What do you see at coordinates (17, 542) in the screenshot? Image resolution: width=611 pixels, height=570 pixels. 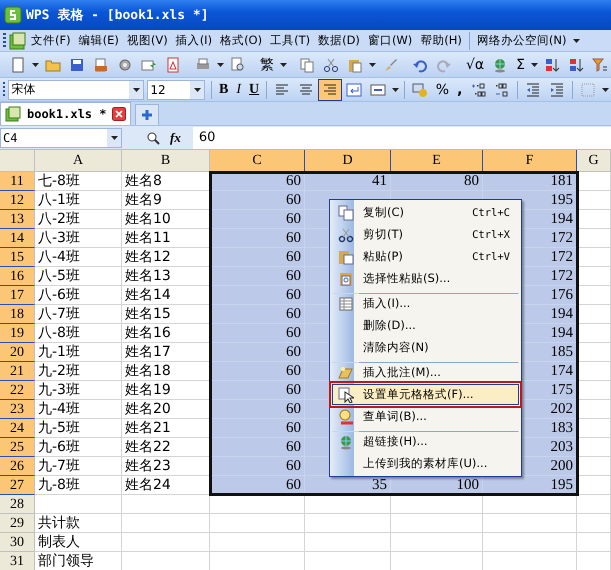 I see `row-header: 30` at bounding box center [17, 542].